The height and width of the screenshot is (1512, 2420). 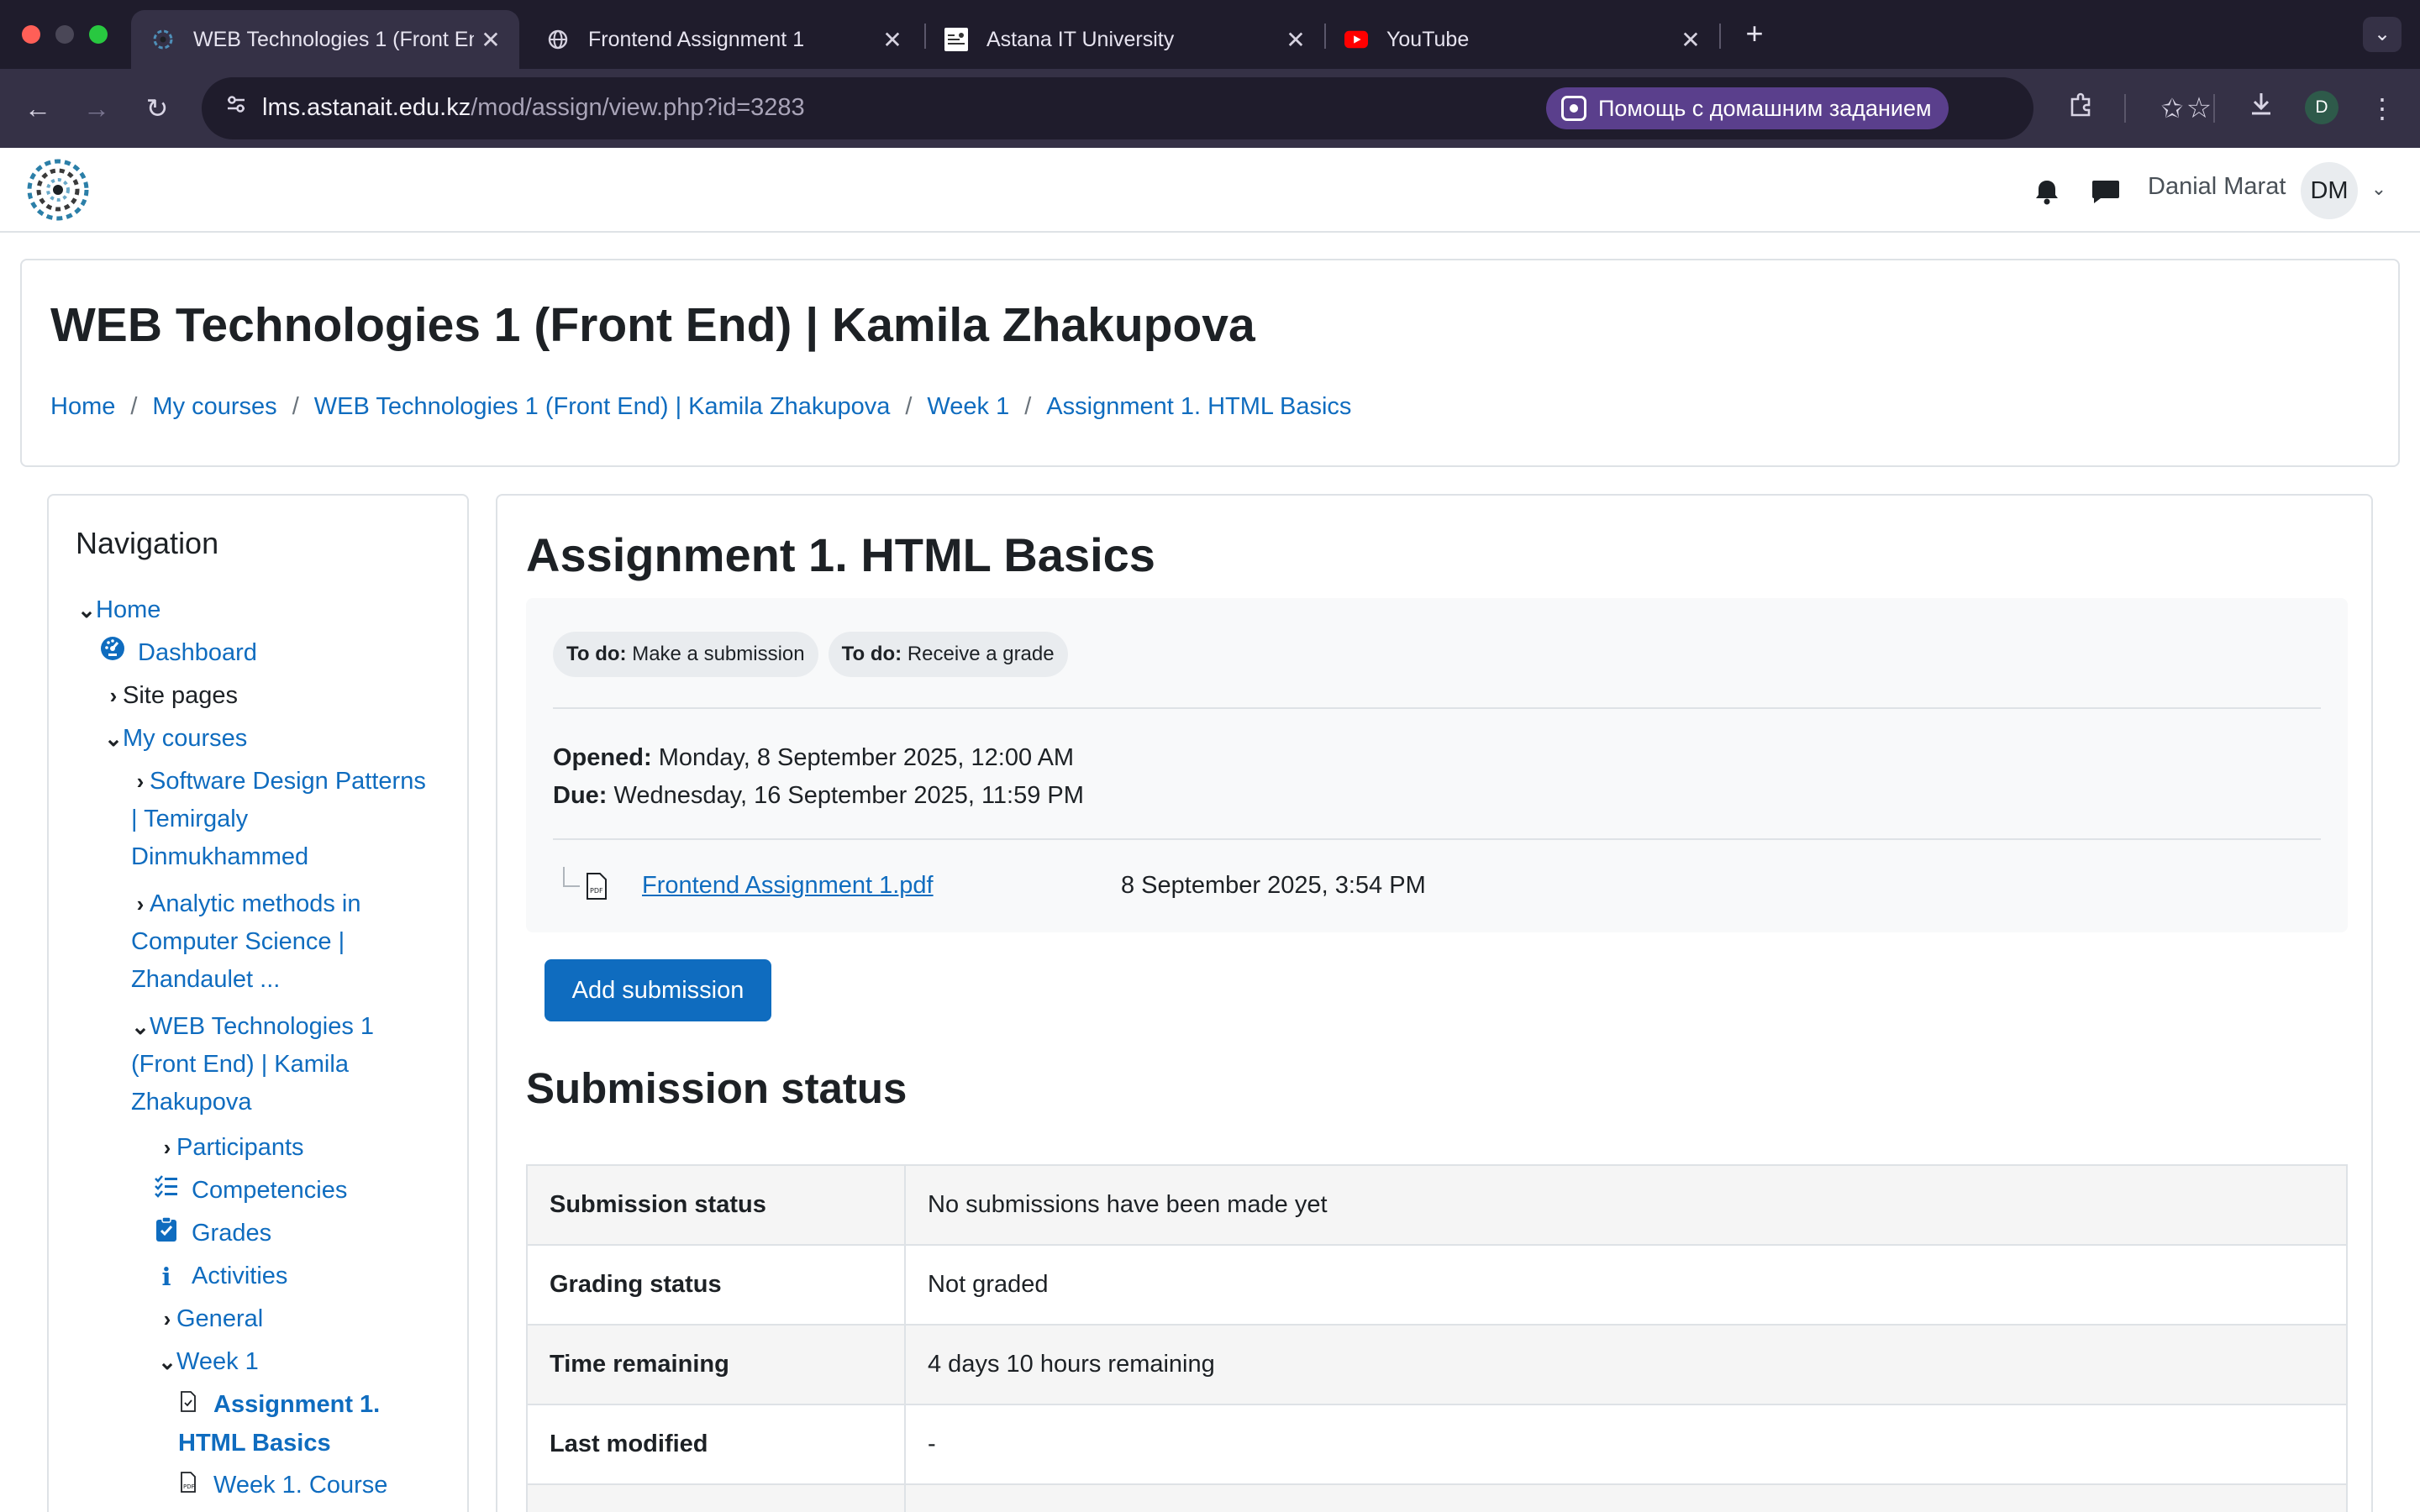 I want to click on breadcrumb-assignment: Assignment 1. HTML Basics, so click(x=1198, y=407).